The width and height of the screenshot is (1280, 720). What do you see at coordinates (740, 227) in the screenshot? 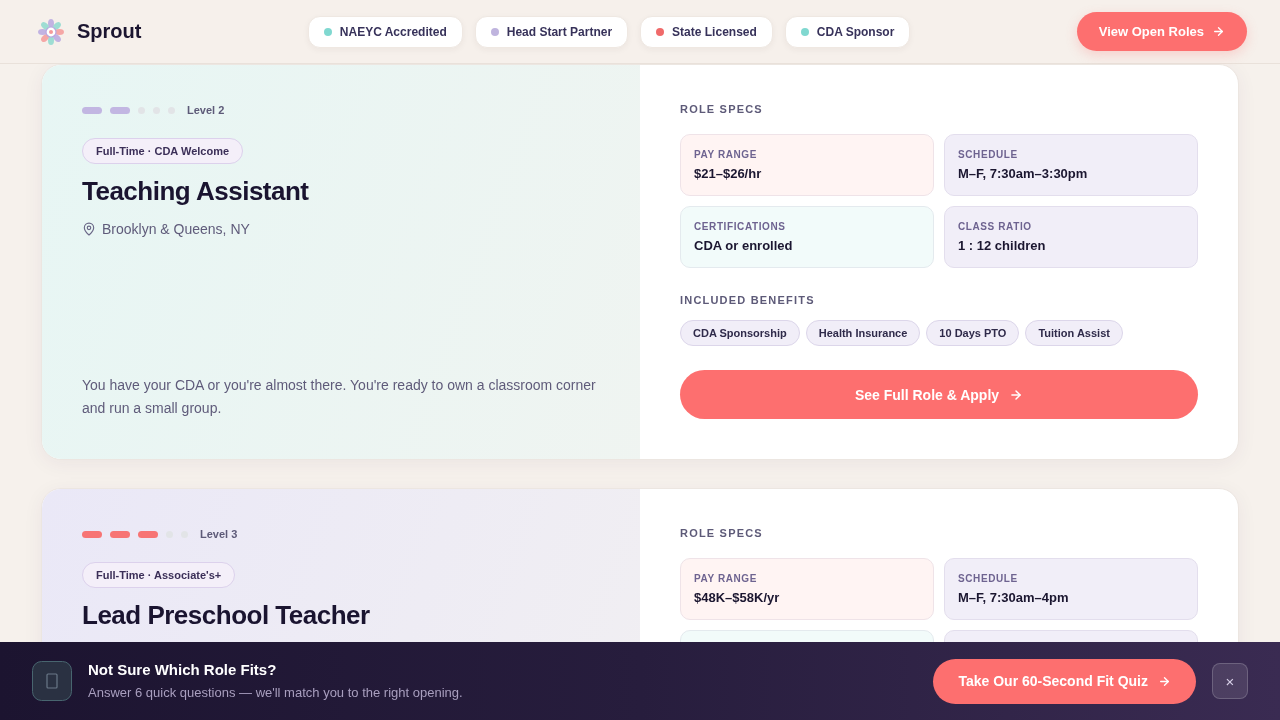
I see `spec-label: CERTIFICATIONS` at bounding box center [740, 227].